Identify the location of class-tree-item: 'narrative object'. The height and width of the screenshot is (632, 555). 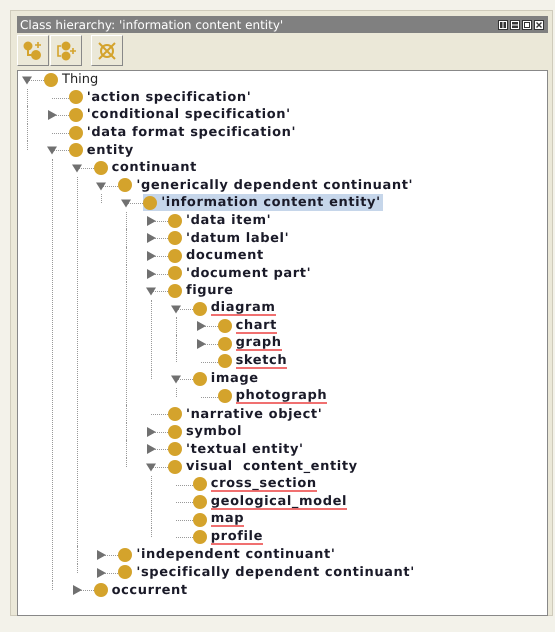
(246, 414).